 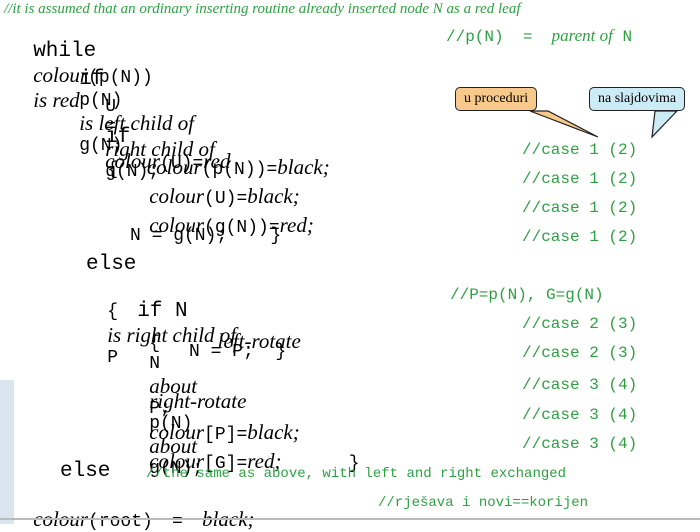 What do you see at coordinates (580, 208) in the screenshot?
I see `comment-line-7: //case 1 (2)` at bounding box center [580, 208].